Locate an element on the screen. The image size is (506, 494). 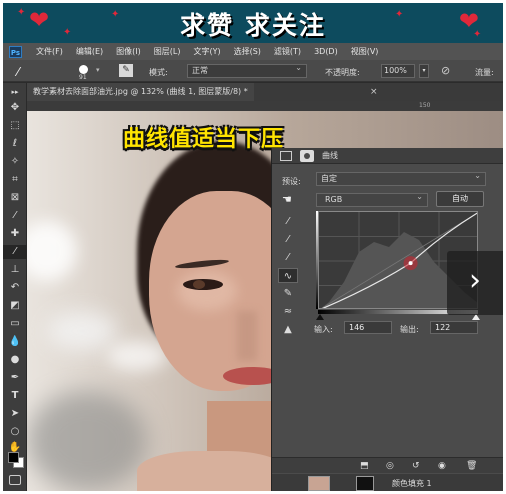
flow-label: 流量: is located at coordinates (484, 72).